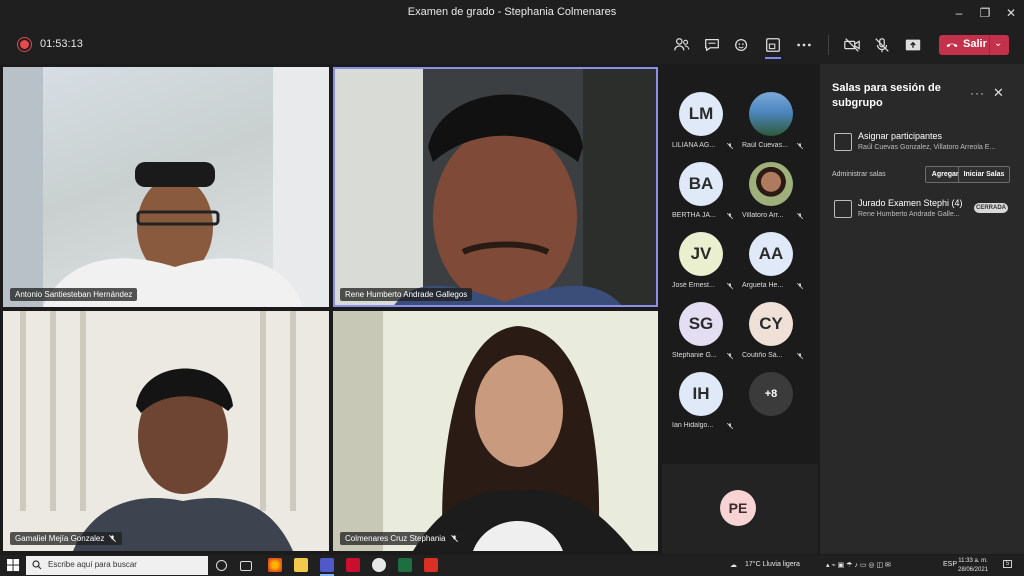  I want to click on more-icon, so click(804, 45).